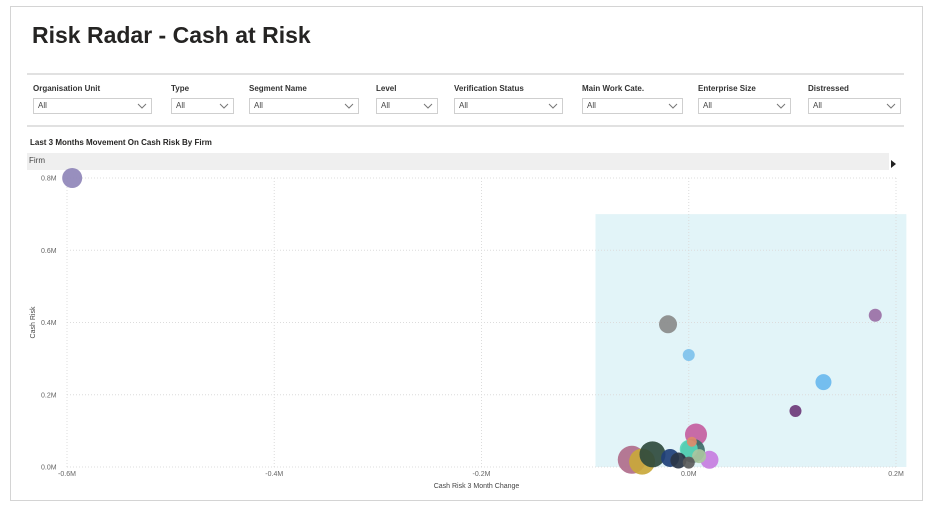 The image size is (930, 505). I want to click on x-tick-label: -0.2M, so click(482, 474).